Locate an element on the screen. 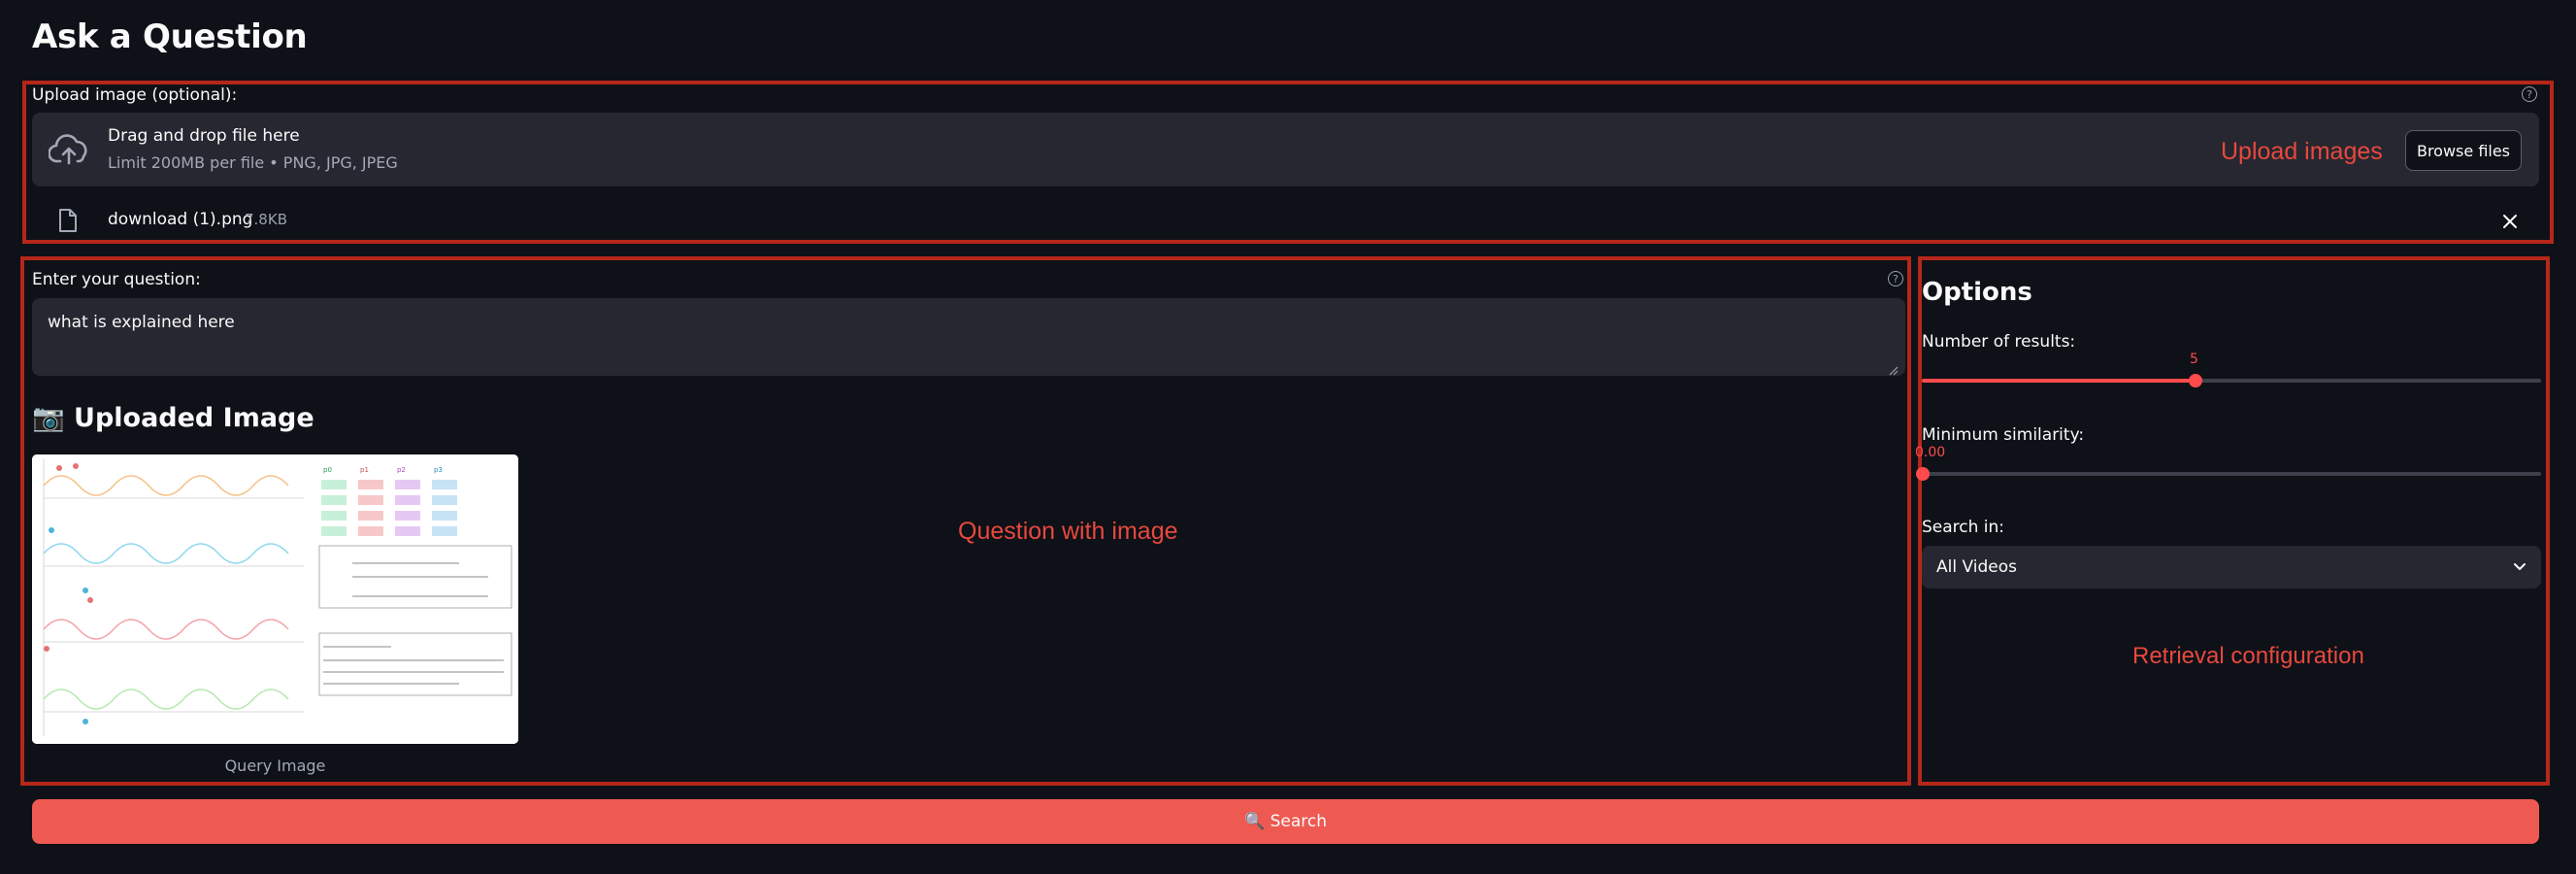  uploaded-file-size: 7.8KB is located at coordinates (266, 219).